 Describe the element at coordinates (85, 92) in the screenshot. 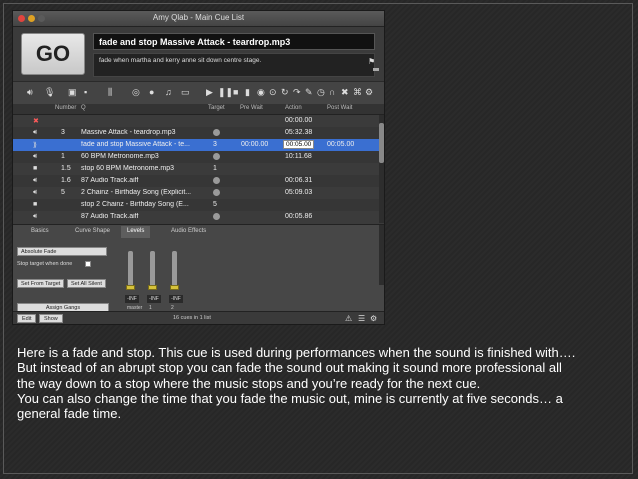

I see `camera-icon: ▪` at that location.